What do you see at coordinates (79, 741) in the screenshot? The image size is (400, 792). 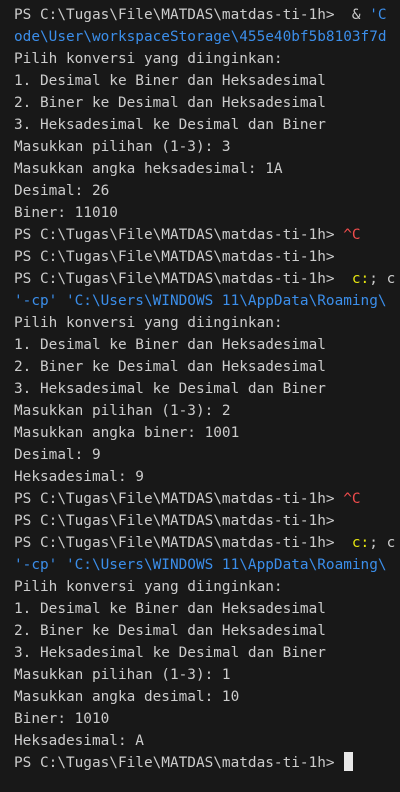 I see `terminal-text-segment: Heksadesimal: A` at bounding box center [79, 741].